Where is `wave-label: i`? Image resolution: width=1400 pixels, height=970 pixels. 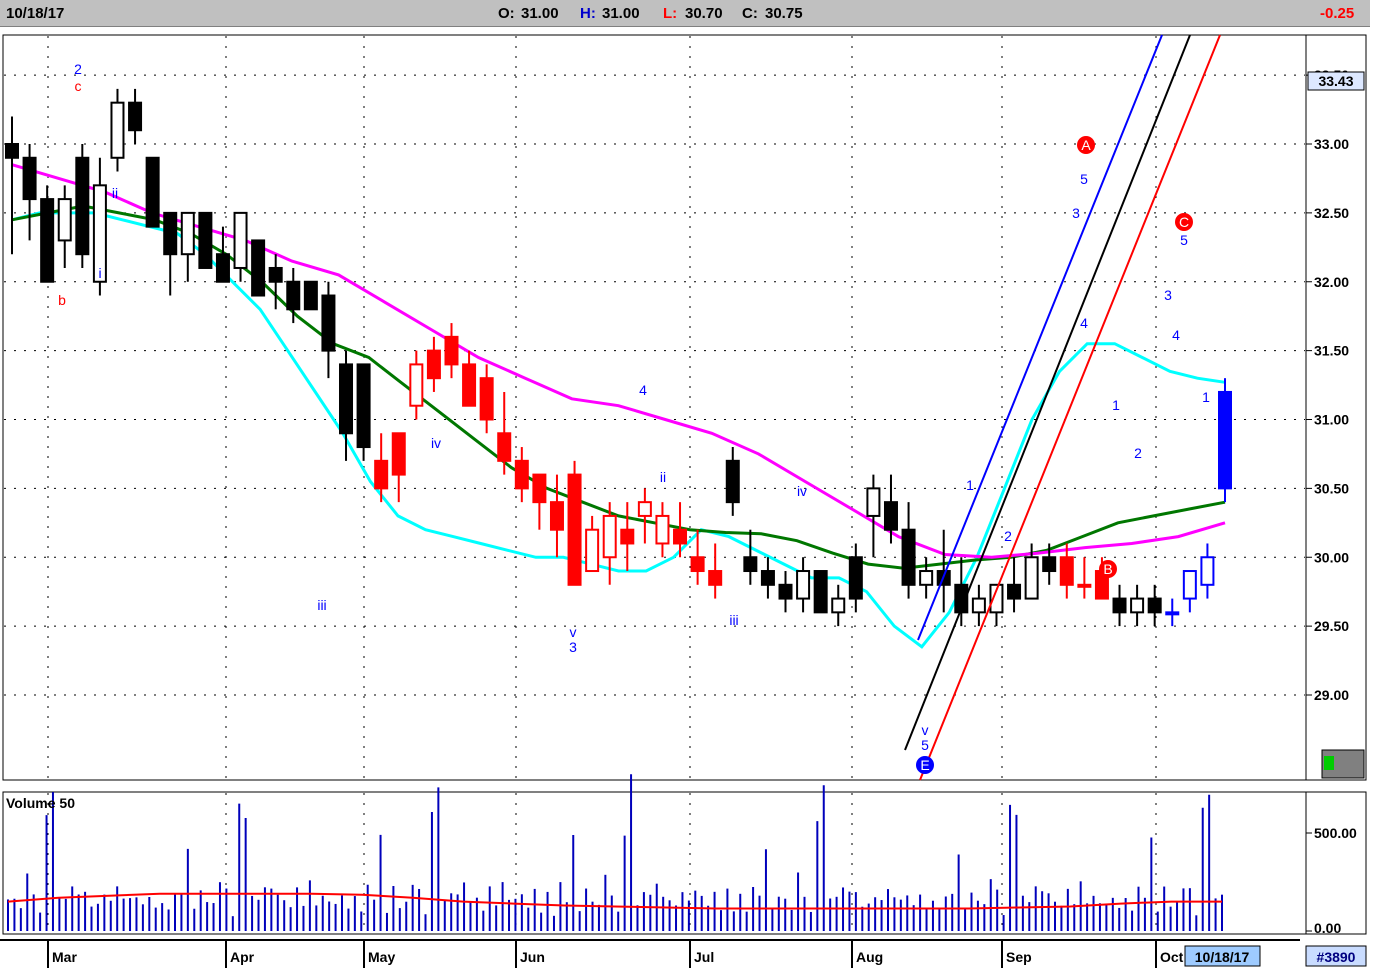 wave-label: i is located at coordinates (99, 273).